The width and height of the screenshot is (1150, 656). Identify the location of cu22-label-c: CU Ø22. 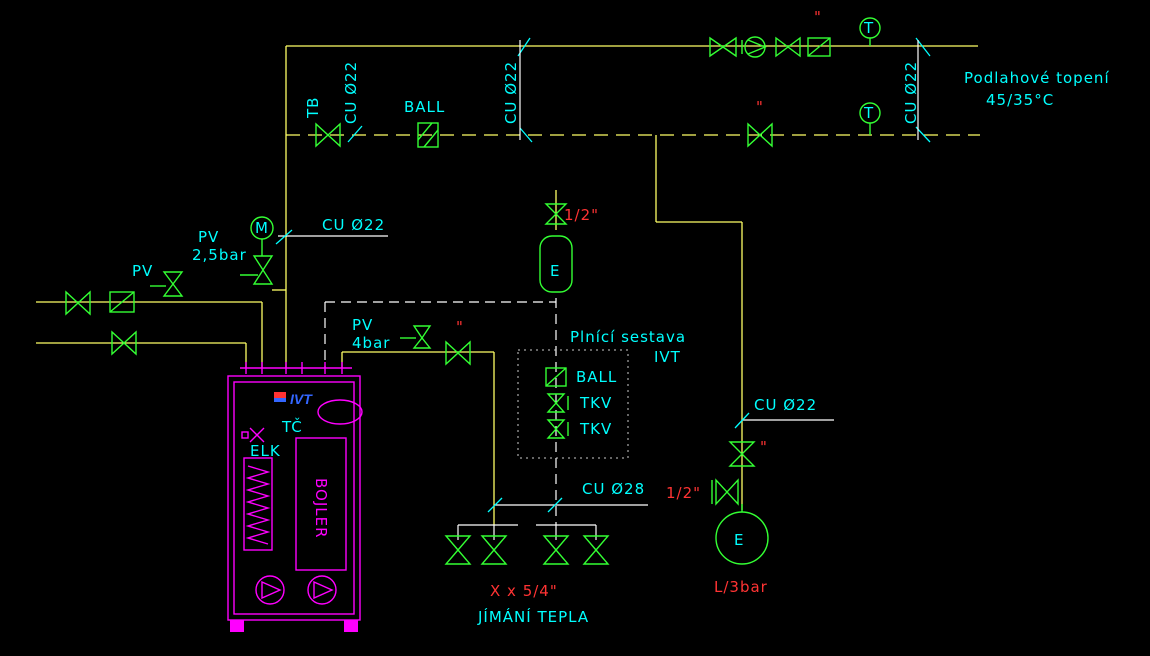
(353, 225).